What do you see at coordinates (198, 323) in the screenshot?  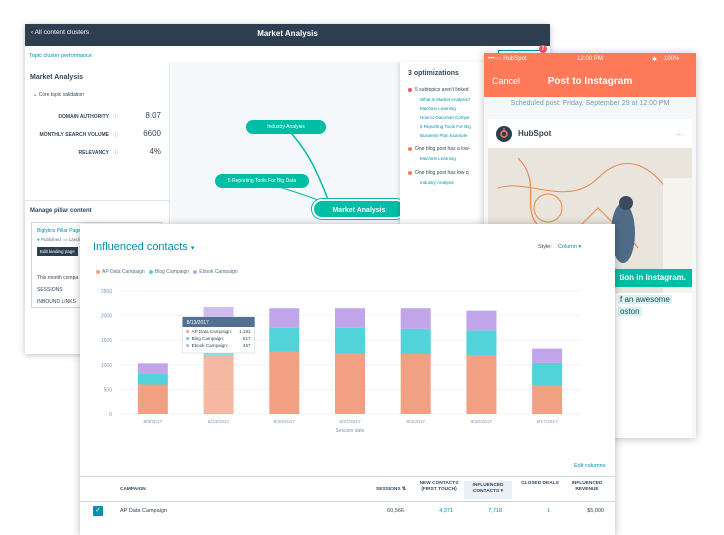 I see `tooltip-date: 8/13/2017` at bounding box center [198, 323].